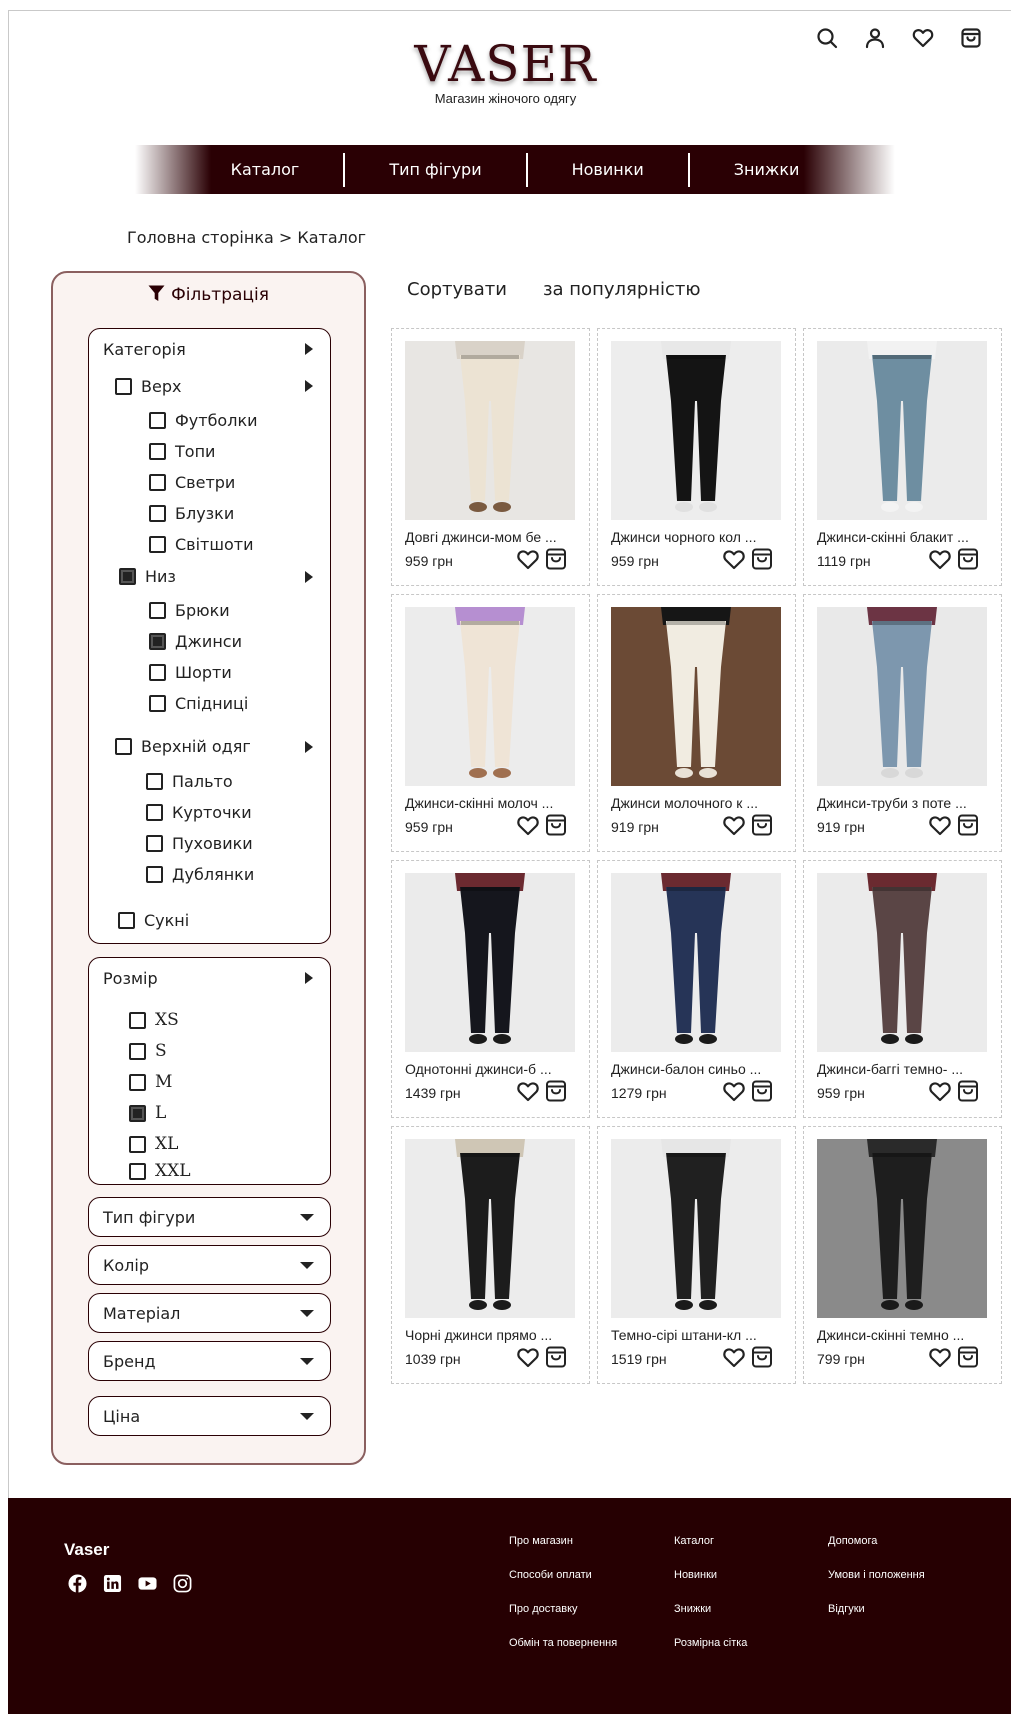  What do you see at coordinates (183, 746) in the screenshot?
I see `checkbox-group-outerwear: Верхній одяг` at bounding box center [183, 746].